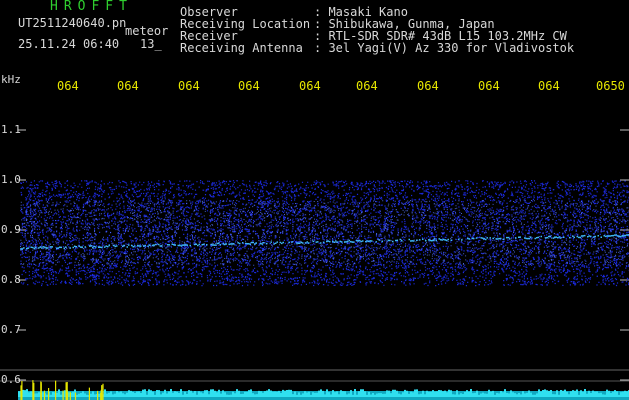 The width and height of the screenshot is (629, 400). Describe the element at coordinates (11, 329) in the screenshot. I see `y-tick: 0.7` at that location.